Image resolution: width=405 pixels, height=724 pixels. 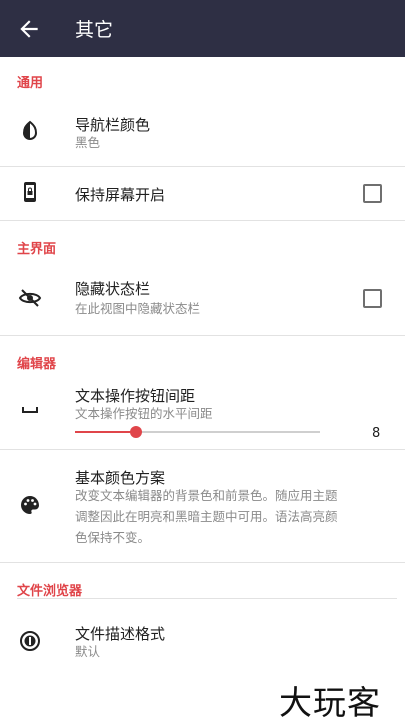 I want to click on page-title: 其它, so click(x=94, y=30).